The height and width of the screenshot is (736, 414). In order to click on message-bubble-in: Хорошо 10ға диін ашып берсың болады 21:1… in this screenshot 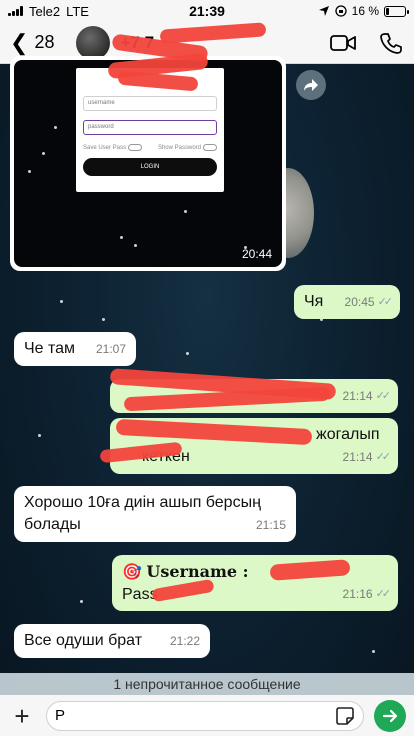, I will do `click(155, 514)`.